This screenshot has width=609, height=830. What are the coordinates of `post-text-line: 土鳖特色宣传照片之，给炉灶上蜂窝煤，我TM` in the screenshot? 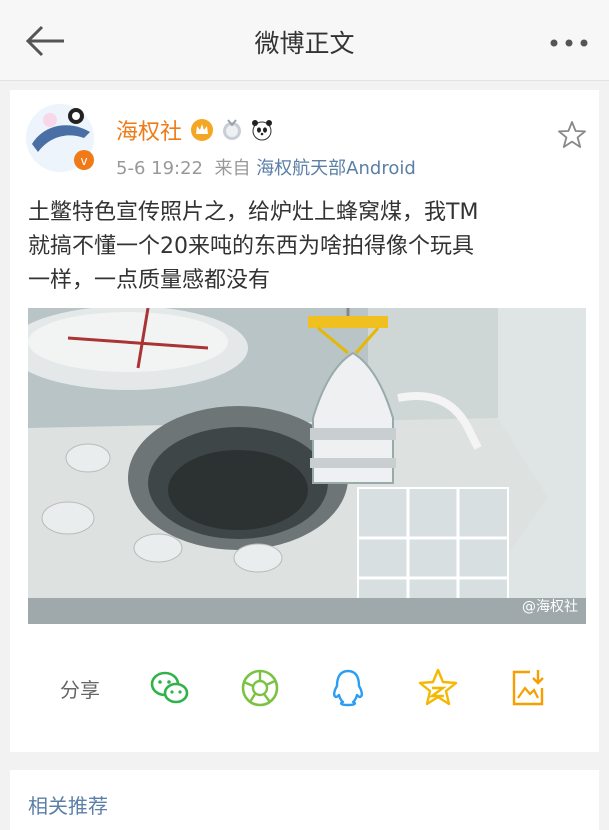 It's located at (253, 212).